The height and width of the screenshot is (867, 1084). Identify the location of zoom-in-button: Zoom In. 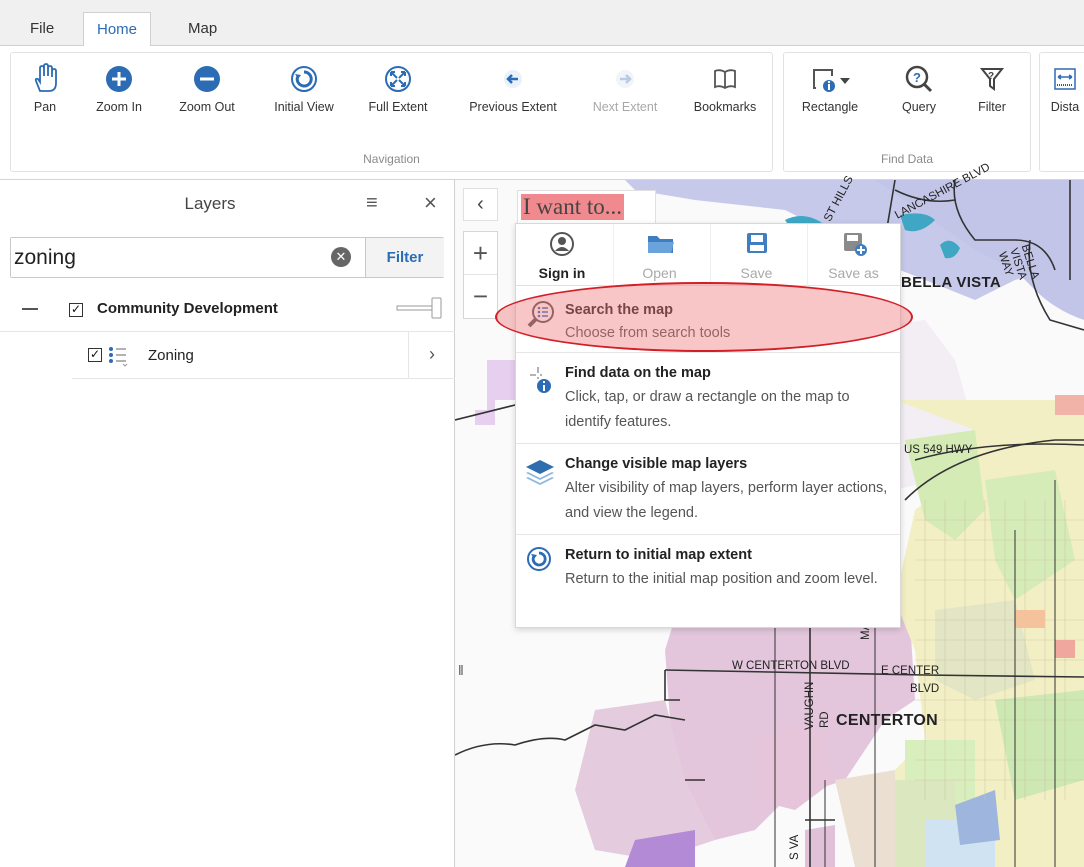
(119, 96).